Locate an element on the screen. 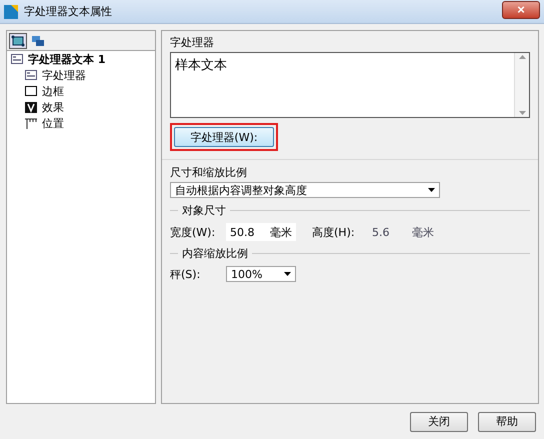 The height and width of the screenshot is (439, 544). scale-dropdown: 100% is located at coordinates (261, 274).